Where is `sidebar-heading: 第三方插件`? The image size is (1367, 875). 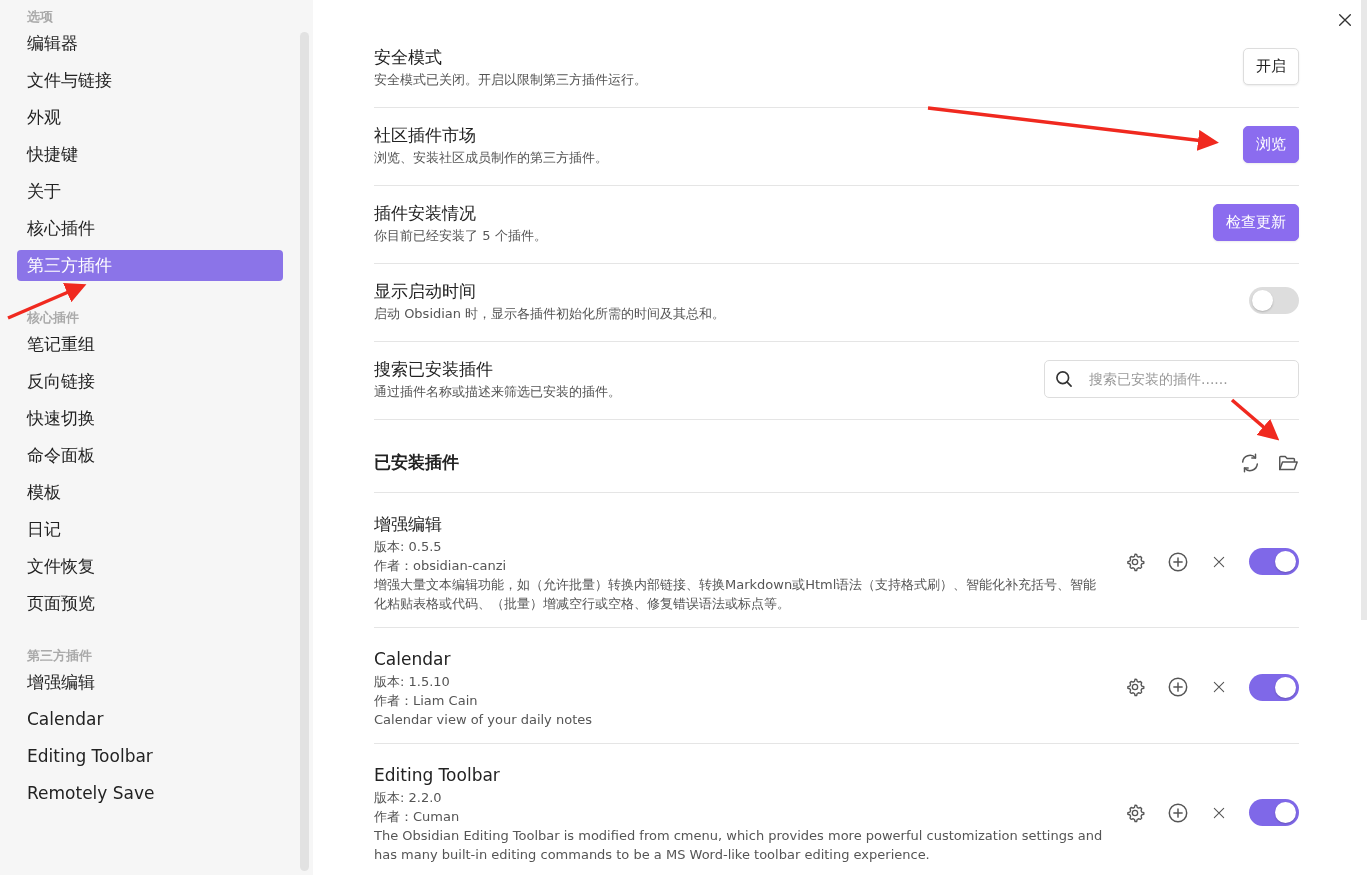 sidebar-heading: 第三方插件 is located at coordinates (59, 656).